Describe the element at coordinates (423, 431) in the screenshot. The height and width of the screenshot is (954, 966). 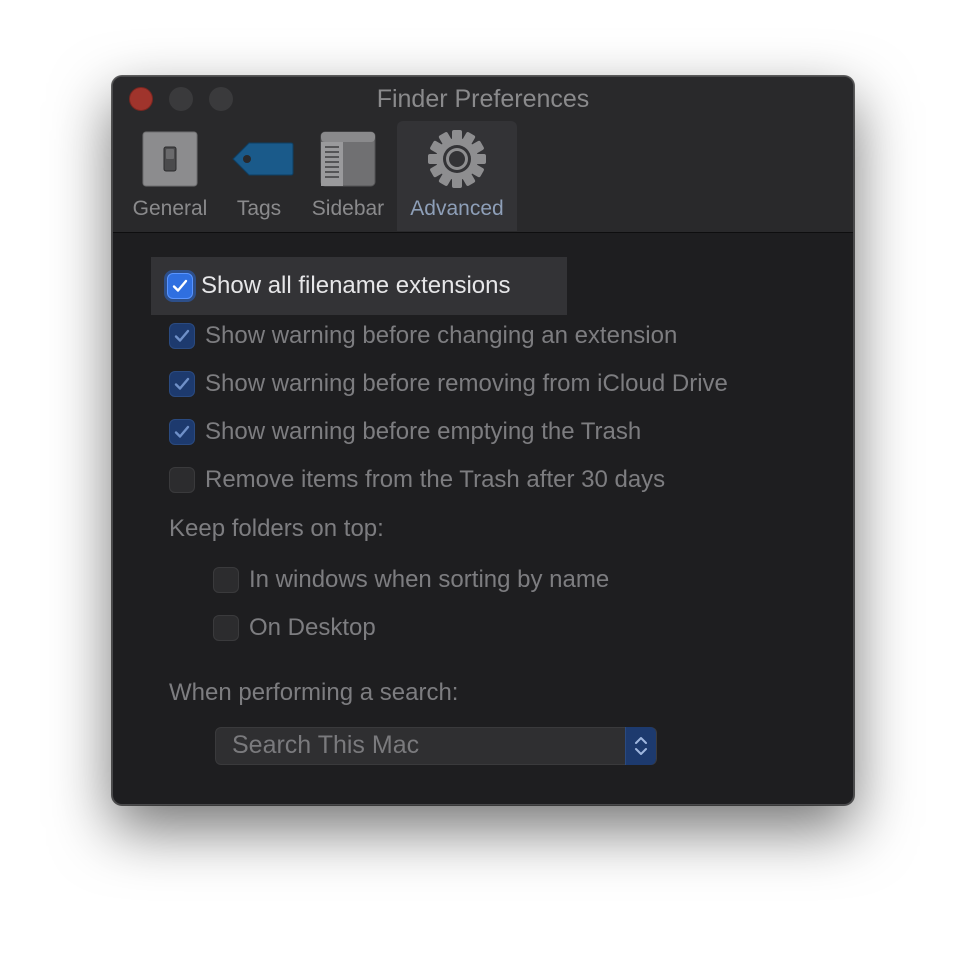
I see `option-label: Show warning before emptying the Trash` at that location.